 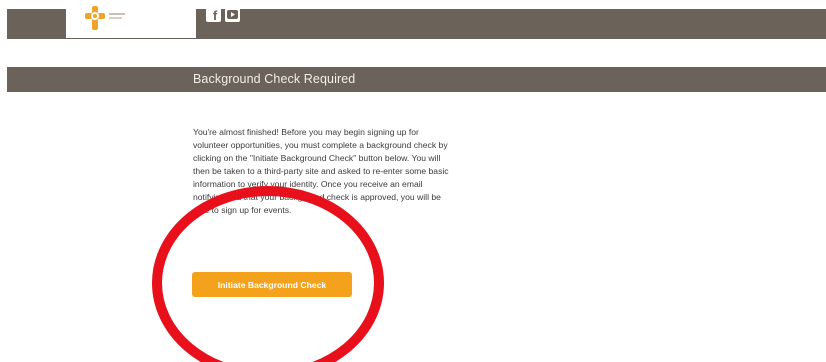 What do you see at coordinates (274, 79) in the screenshot?
I see `page-title: Background Check Required` at bounding box center [274, 79].